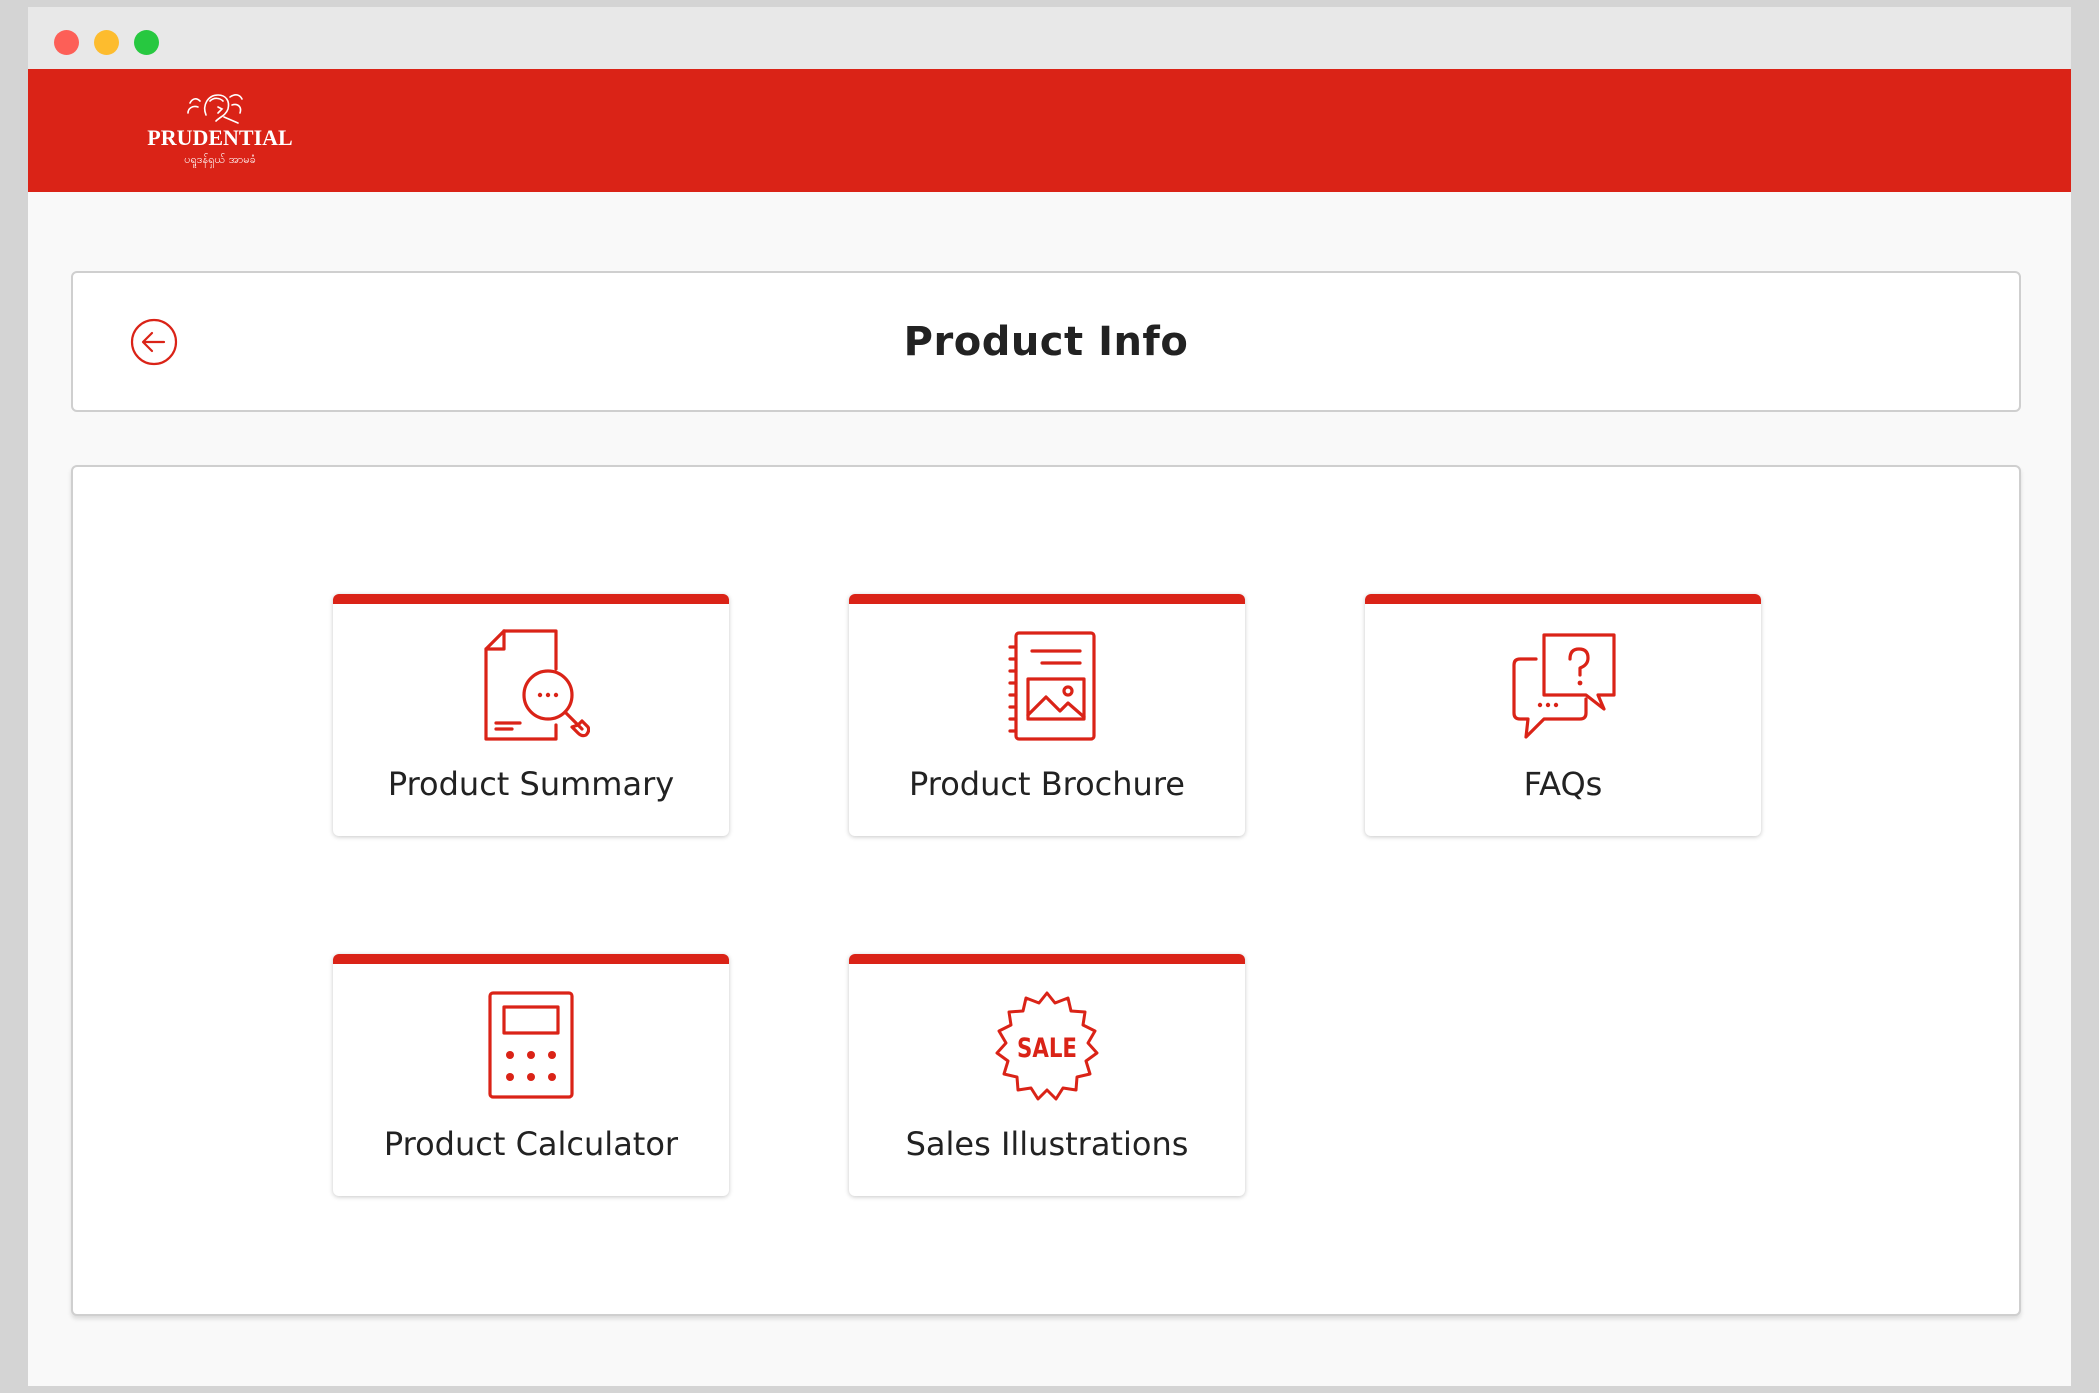  I want to click on tile-label: FAQs, so click(1563, 784).